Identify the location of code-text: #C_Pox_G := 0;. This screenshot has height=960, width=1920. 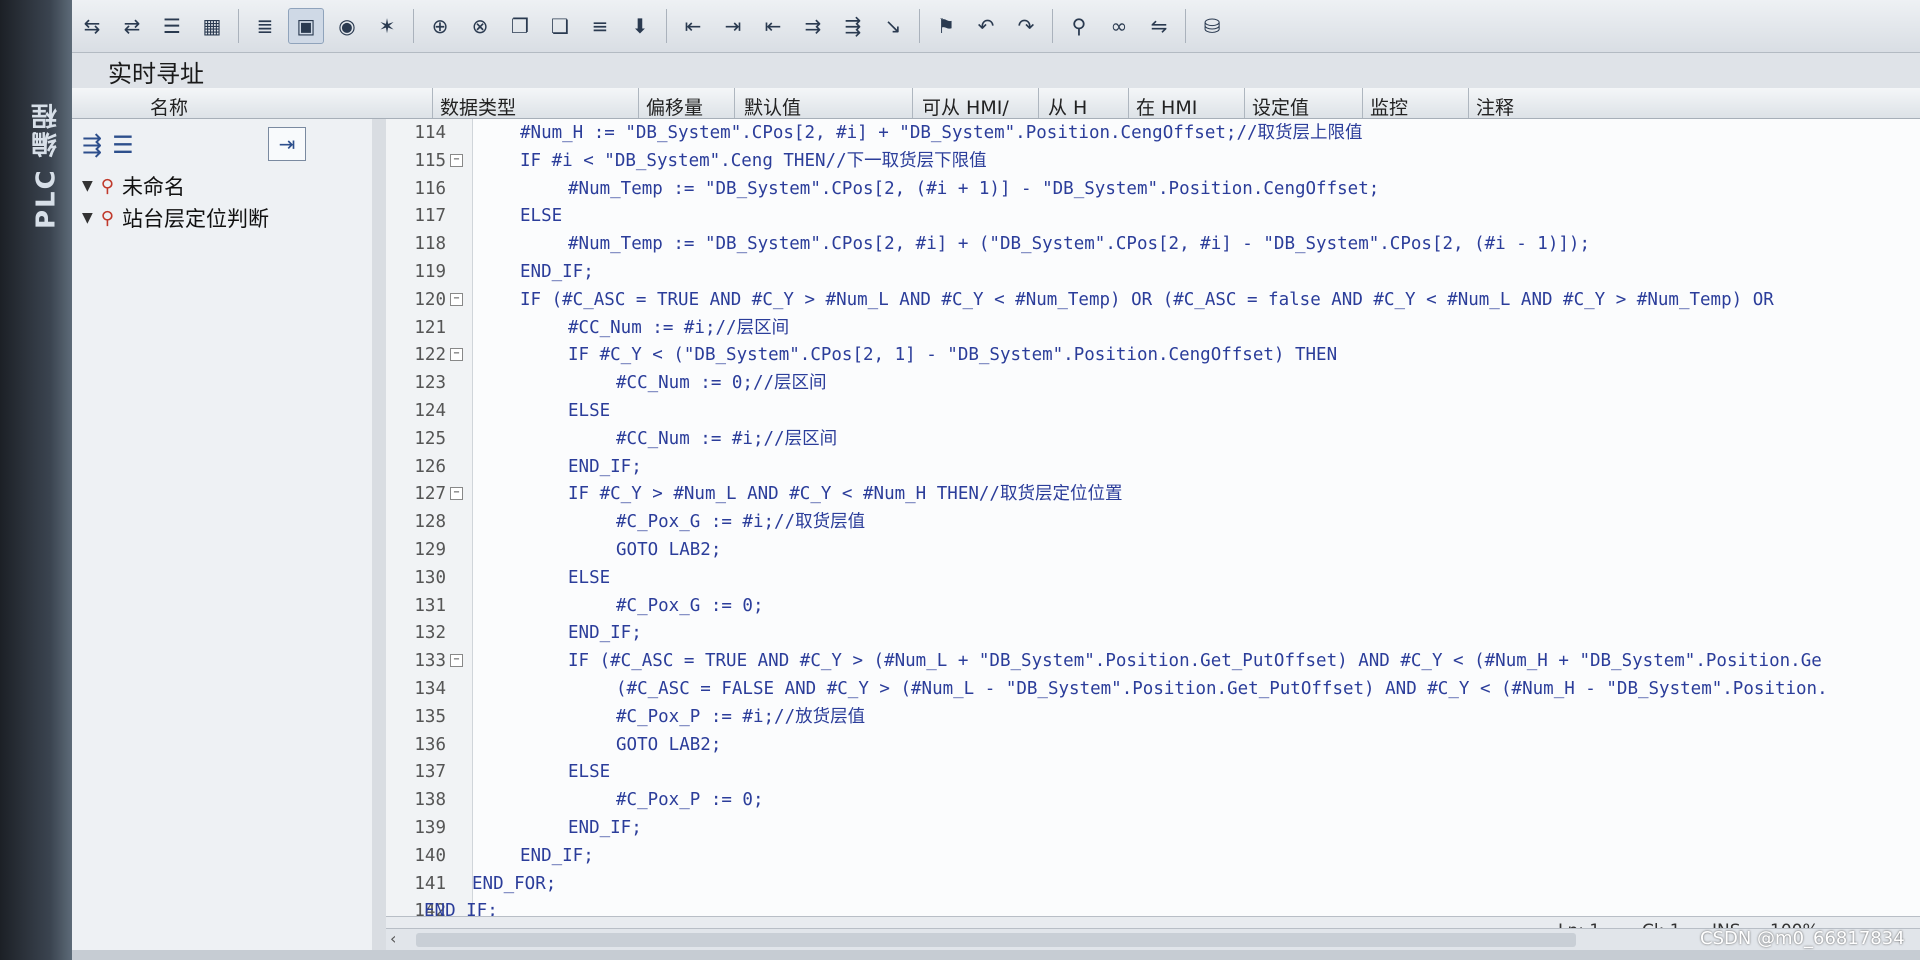
(690, 606).